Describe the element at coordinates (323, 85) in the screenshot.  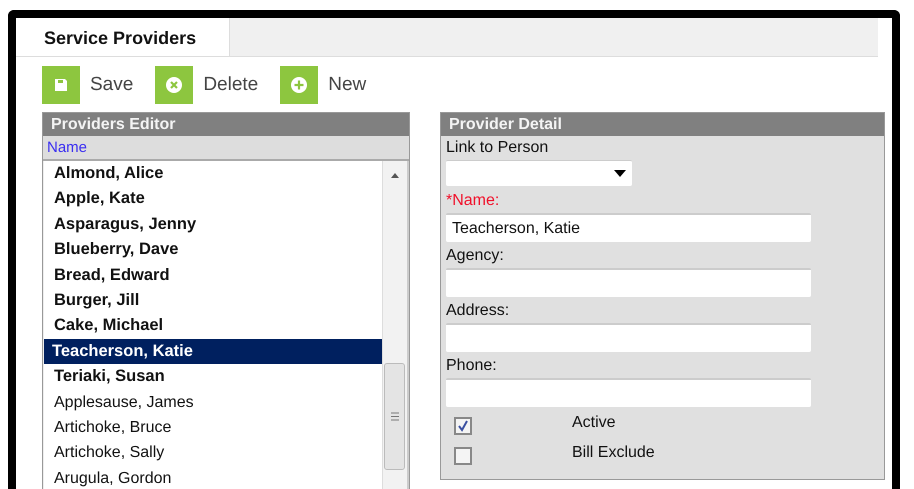
I see `toolbar-button: New` at that location.